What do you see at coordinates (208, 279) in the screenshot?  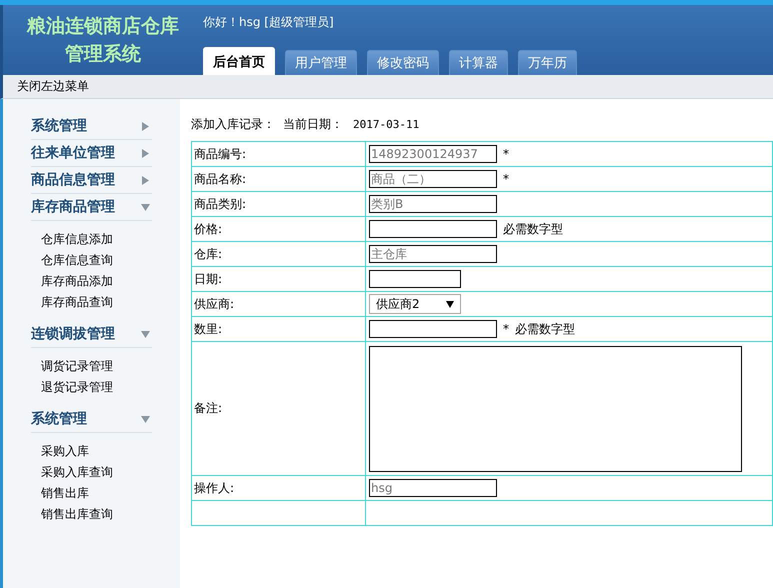 I see `field-label: 日期:` at bounding box center [208, 279].